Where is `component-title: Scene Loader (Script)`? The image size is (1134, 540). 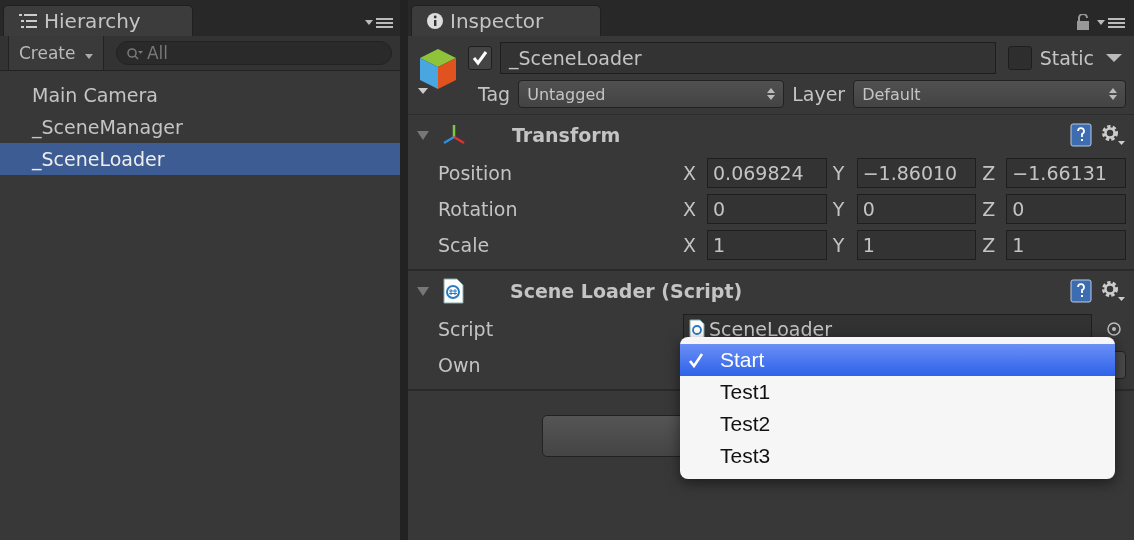 component-title: Scene Loader (Script) is located at coordinates (627, 291).